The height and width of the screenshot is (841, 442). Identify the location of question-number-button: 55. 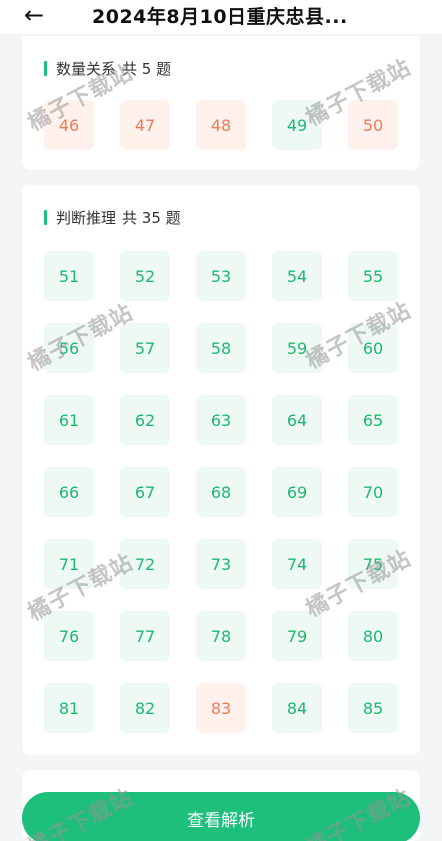
(373, 276).